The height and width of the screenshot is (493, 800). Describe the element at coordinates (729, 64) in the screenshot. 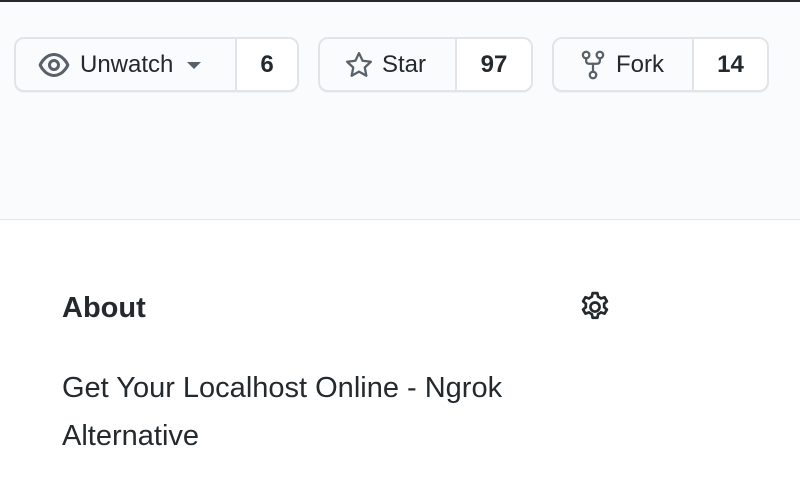

I see `forks-count: 14` at that location.